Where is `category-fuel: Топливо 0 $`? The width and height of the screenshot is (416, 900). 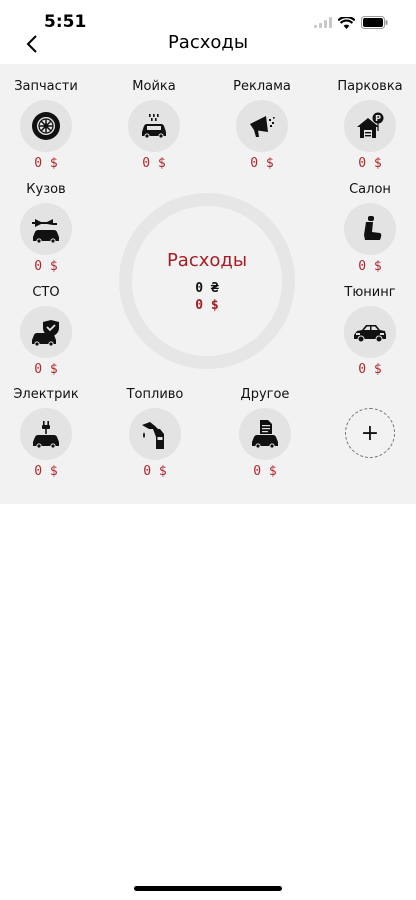
category-fuel: Топливо 0 $ is located at coordinates (155, 433).